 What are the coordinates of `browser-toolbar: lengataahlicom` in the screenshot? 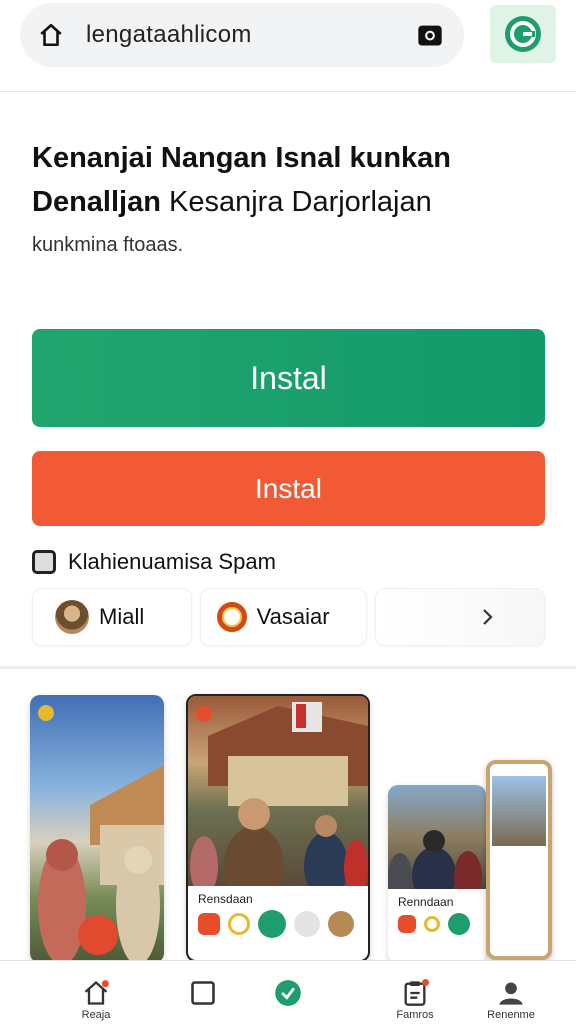 It's located at (288, 46).